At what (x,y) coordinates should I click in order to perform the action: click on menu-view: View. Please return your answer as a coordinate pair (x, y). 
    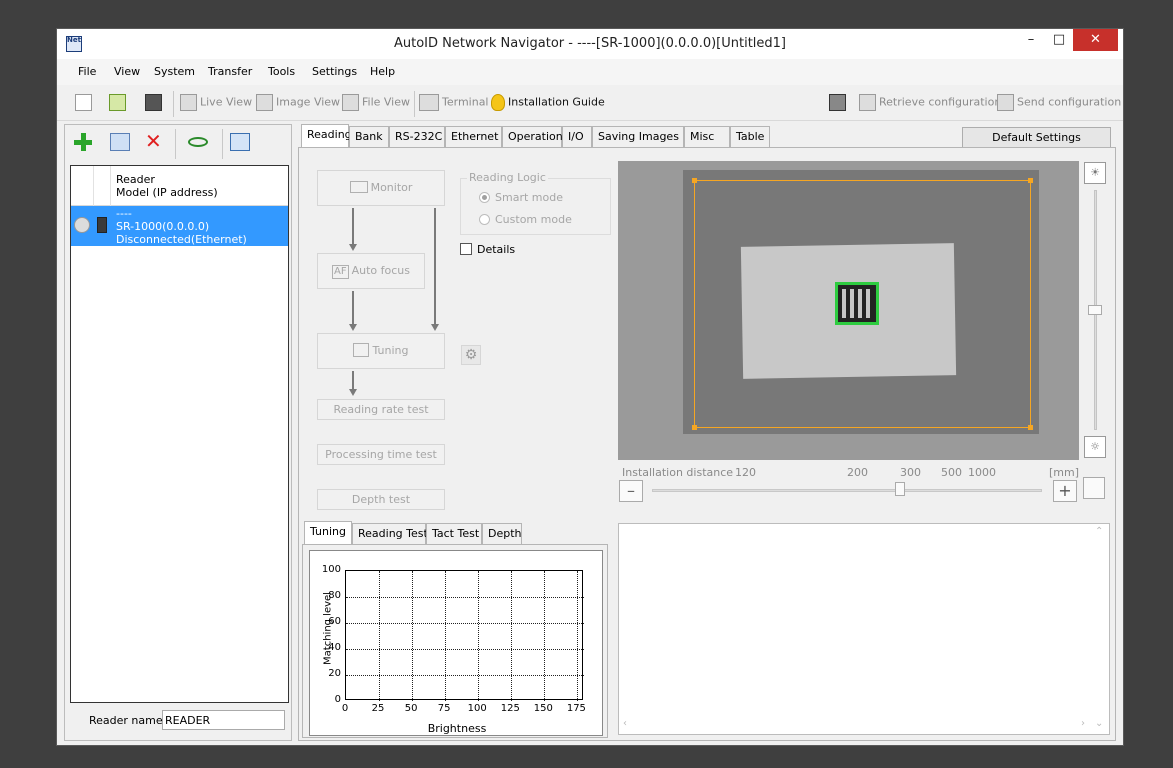
    Looking at the image, I should click on (127, 71).